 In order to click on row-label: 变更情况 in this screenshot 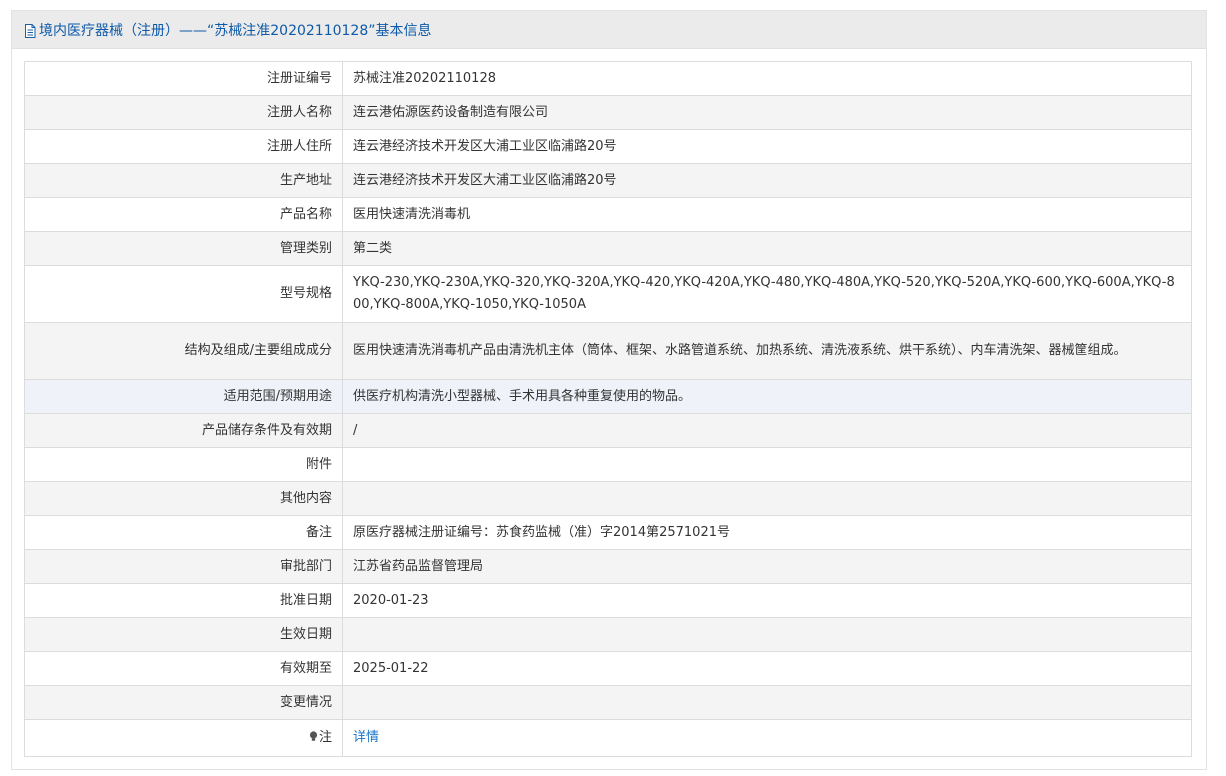, I will do `click(183, 702)`.